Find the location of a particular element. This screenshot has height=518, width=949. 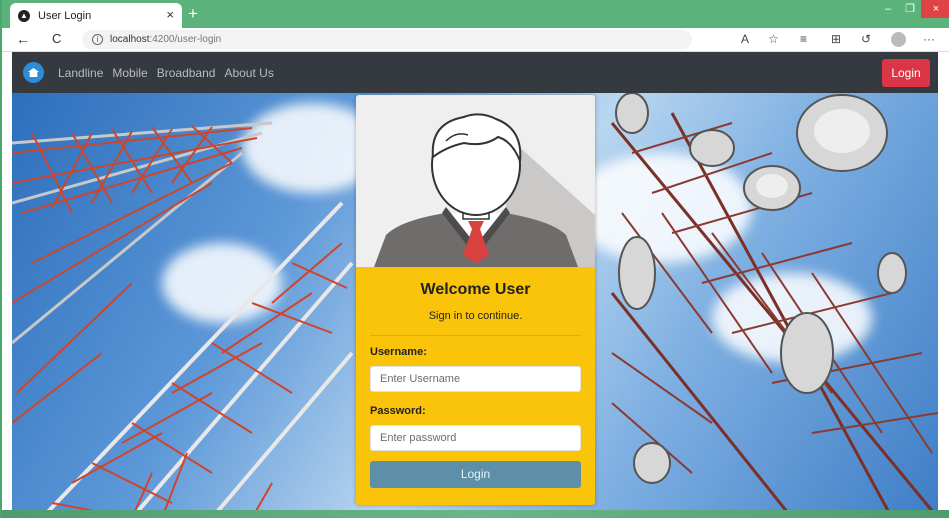

nav-link-landline: Landline is located at coordinates (80, 73).